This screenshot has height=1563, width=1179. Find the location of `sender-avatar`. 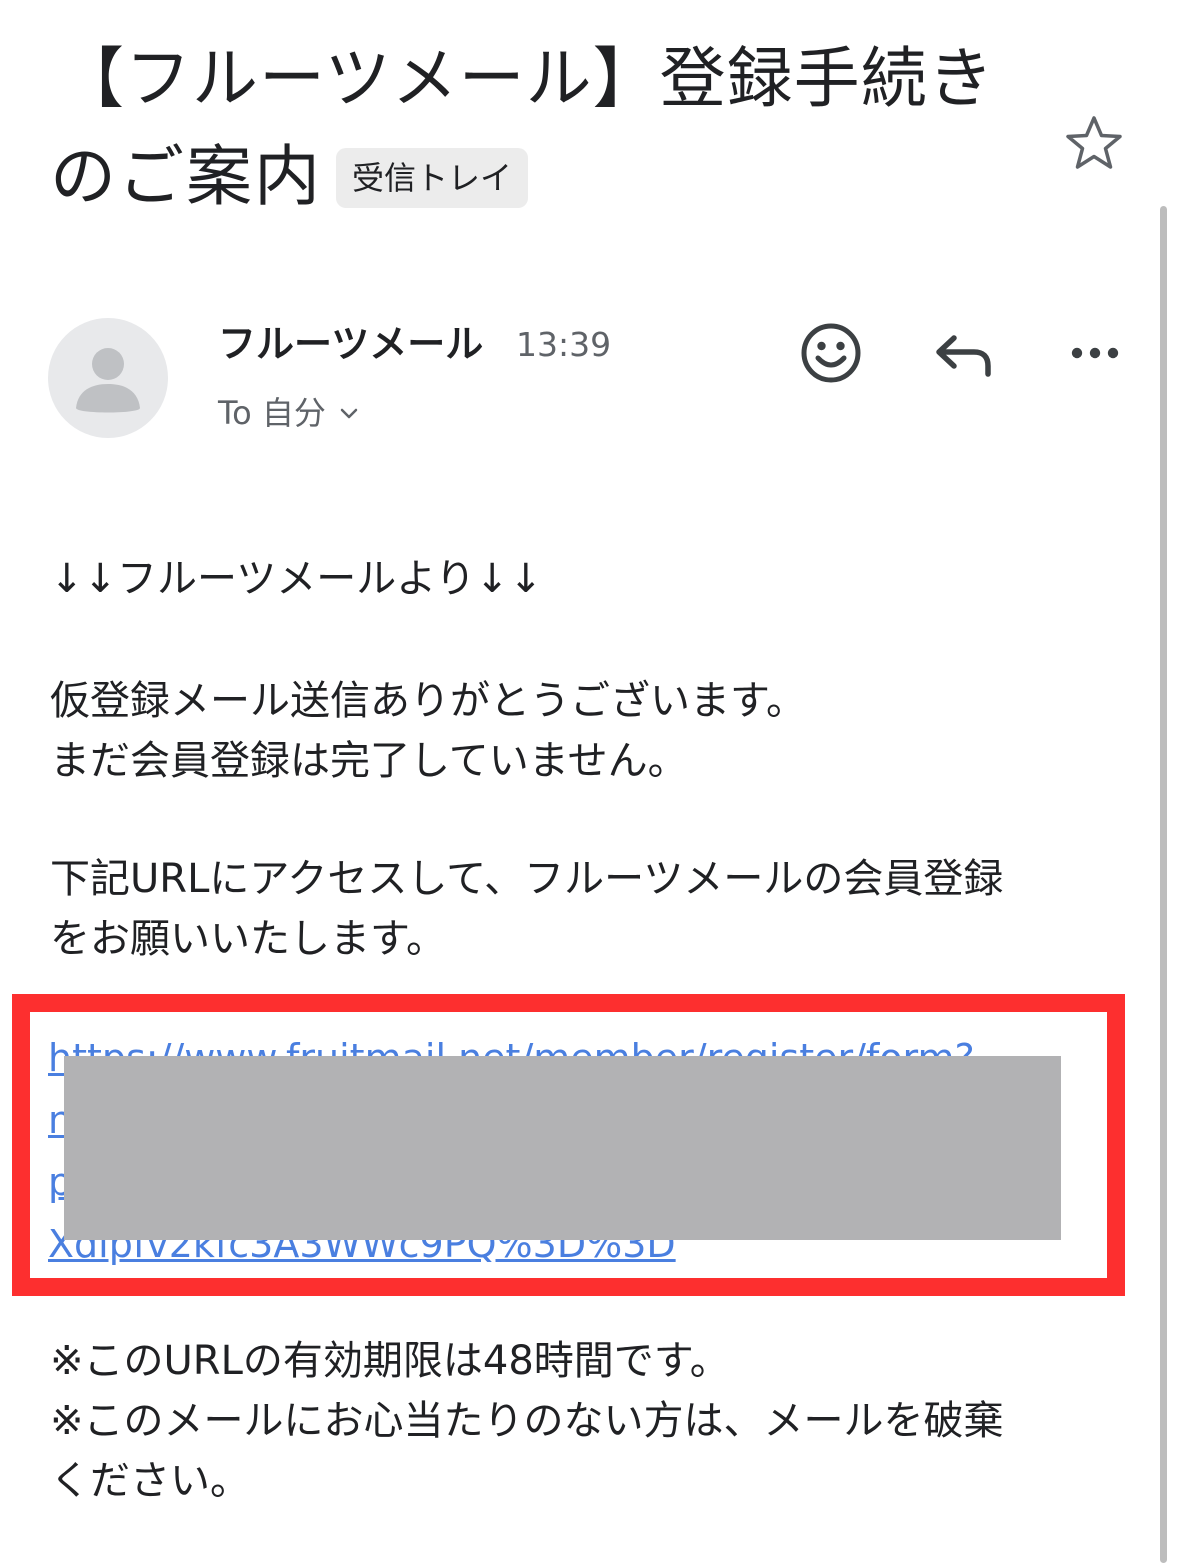

sender-avatar is located at coordinates (108, 378).